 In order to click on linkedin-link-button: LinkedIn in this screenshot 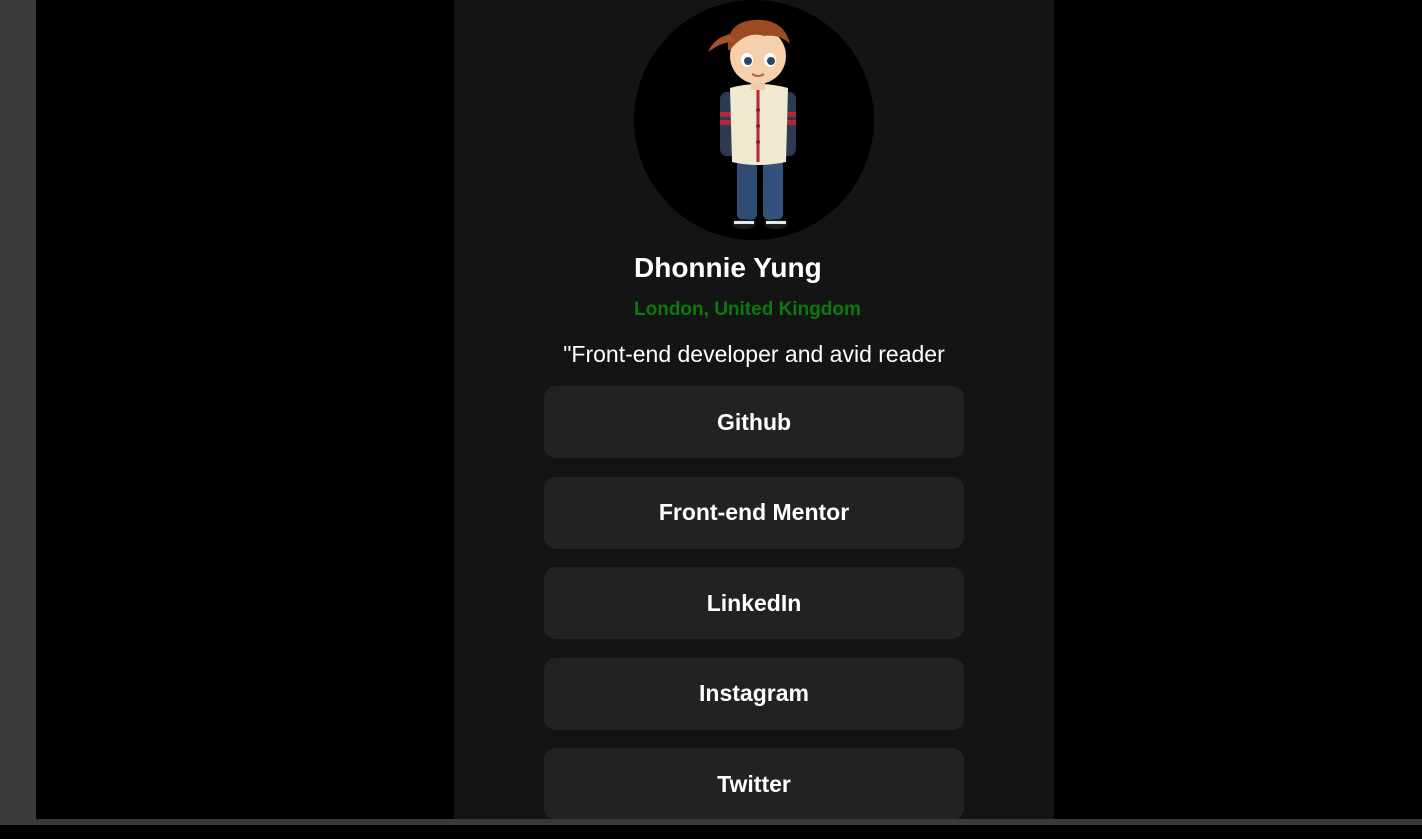, I will do `click(754, 603)`.